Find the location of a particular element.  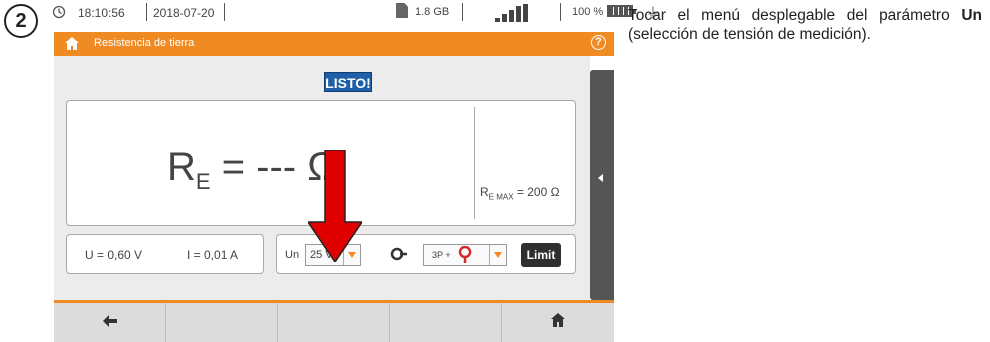

status-bar: 18:10:56 2018-07-20 1.8 GB 100 % ⏚ is located at coordinates (355, 13).